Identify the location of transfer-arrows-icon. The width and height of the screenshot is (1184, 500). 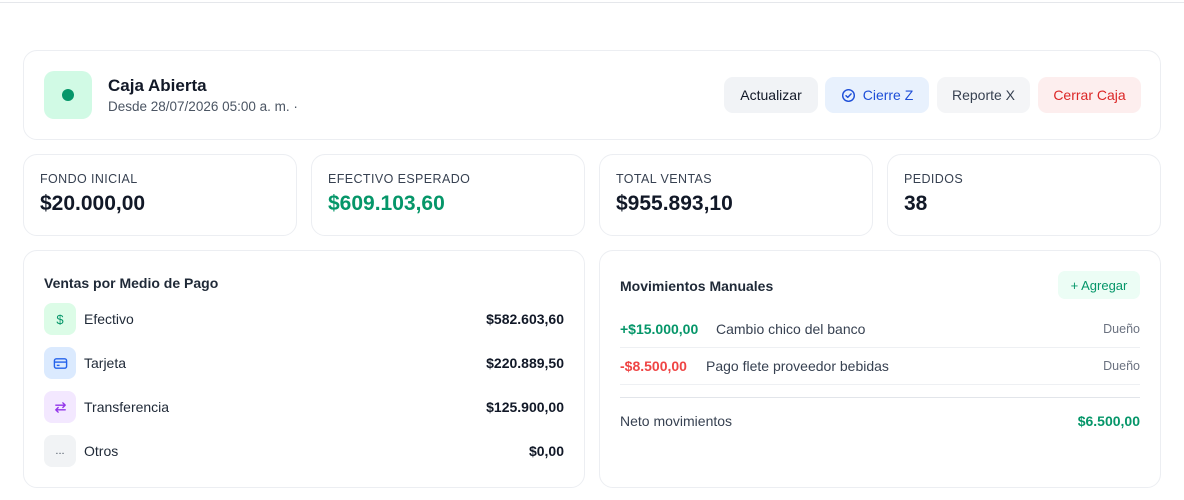
(60, 407).